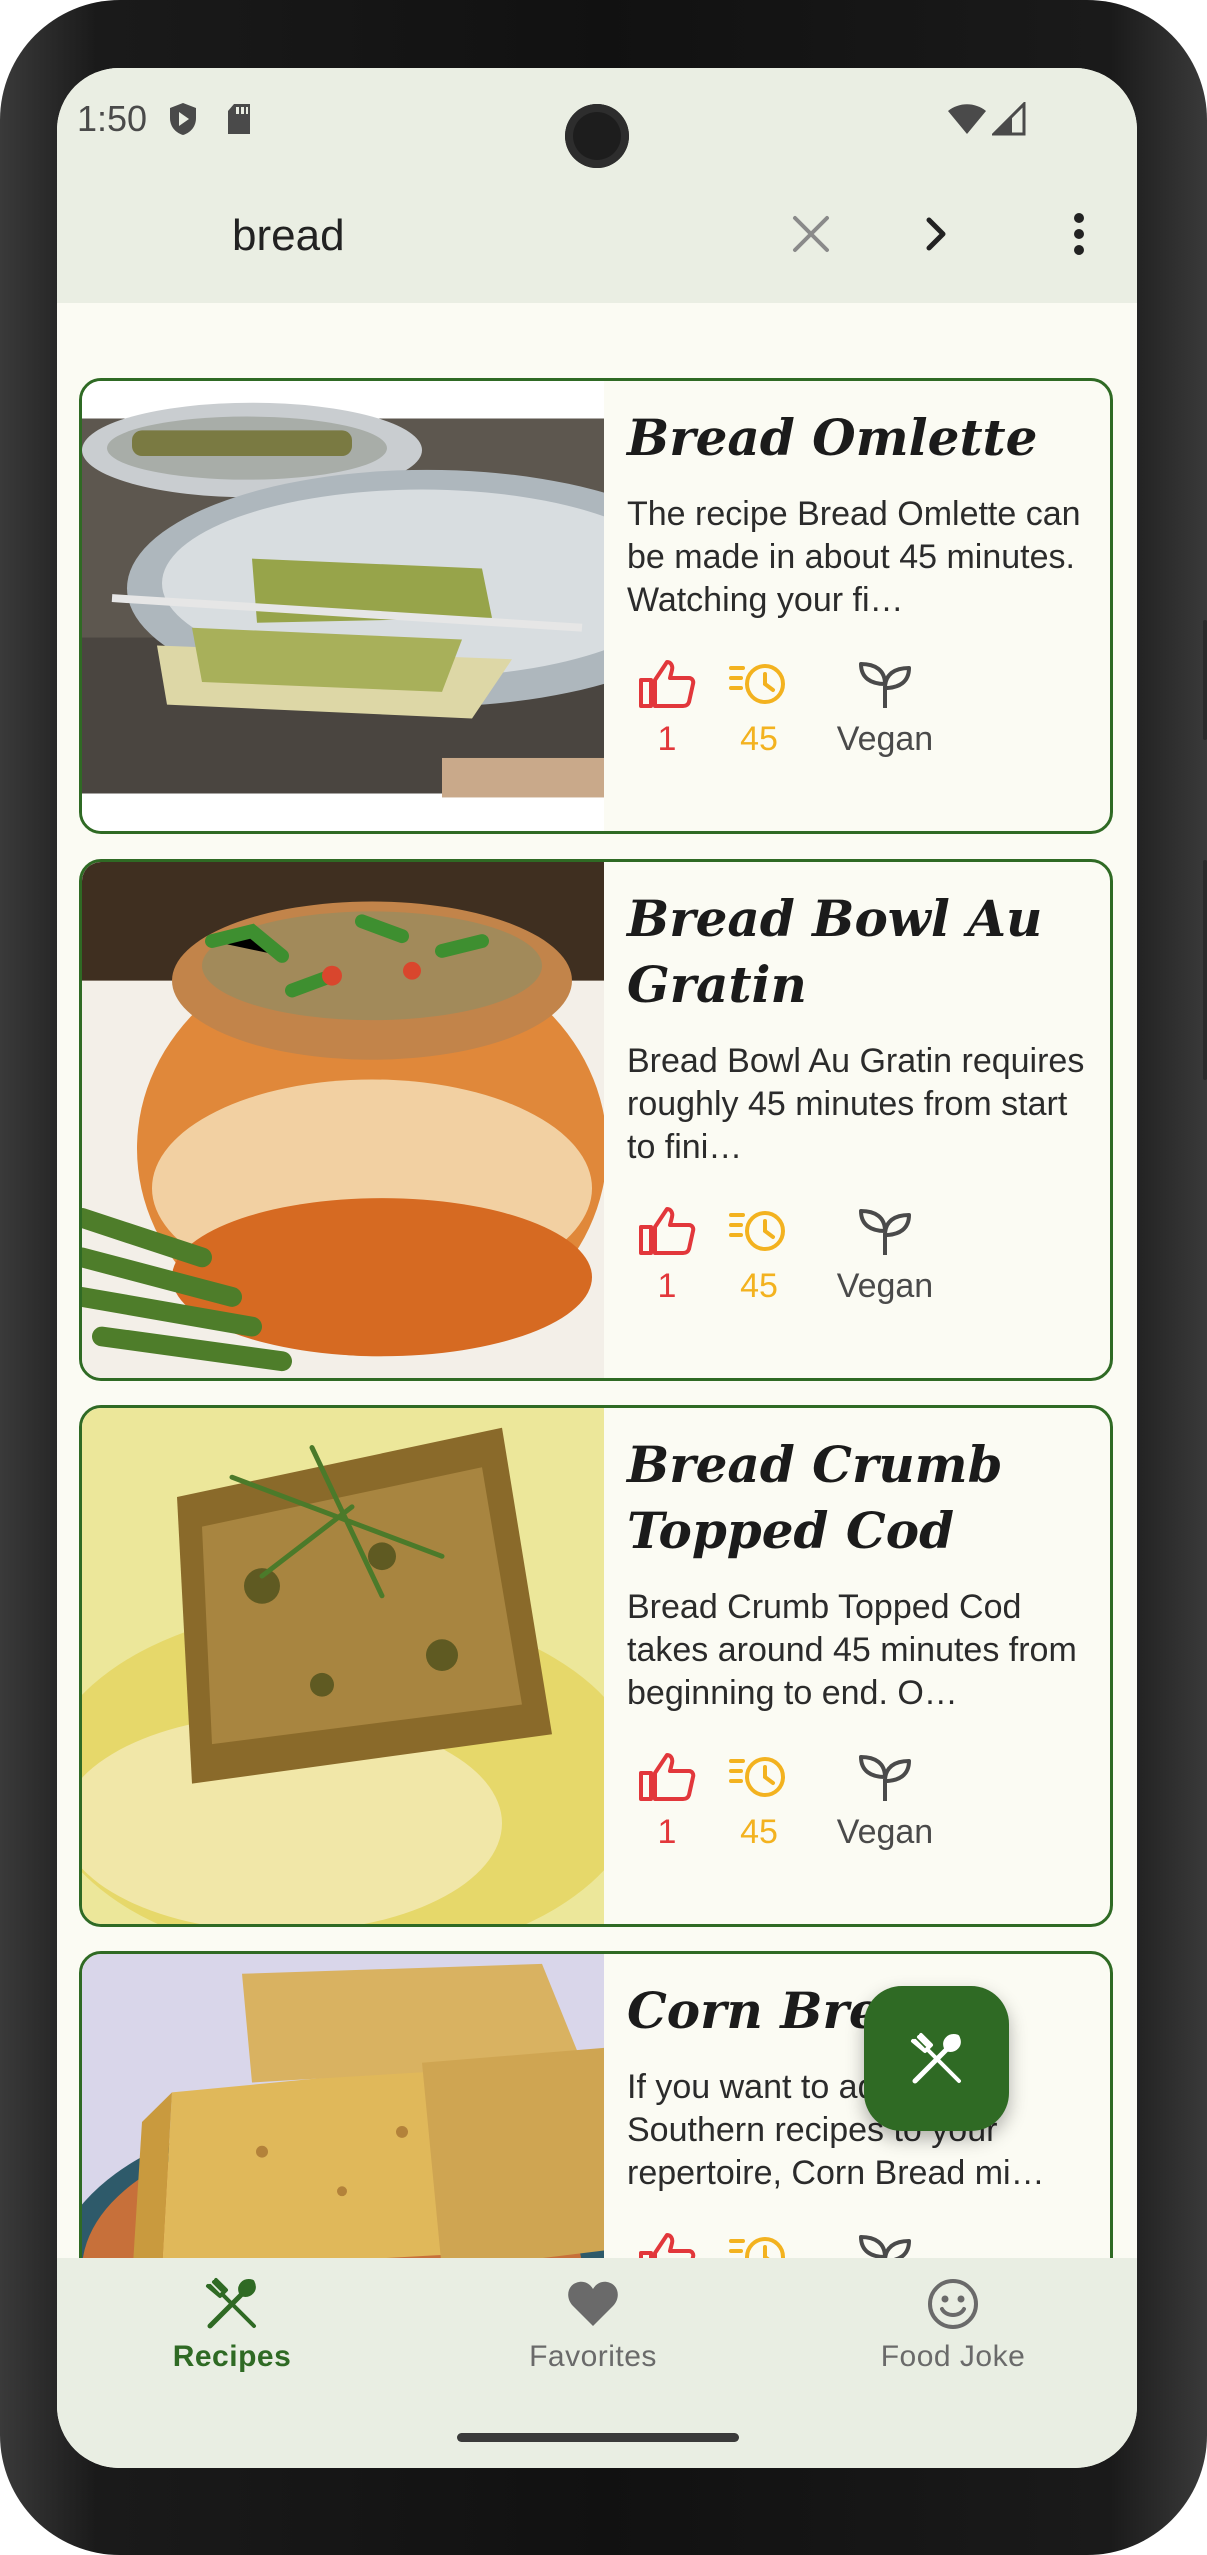 Image resolution: width=1207 pixels, height=2555 pixels. I want to click on recipe-title: Bread Crumb Topped Cod, so click(815, 1497).